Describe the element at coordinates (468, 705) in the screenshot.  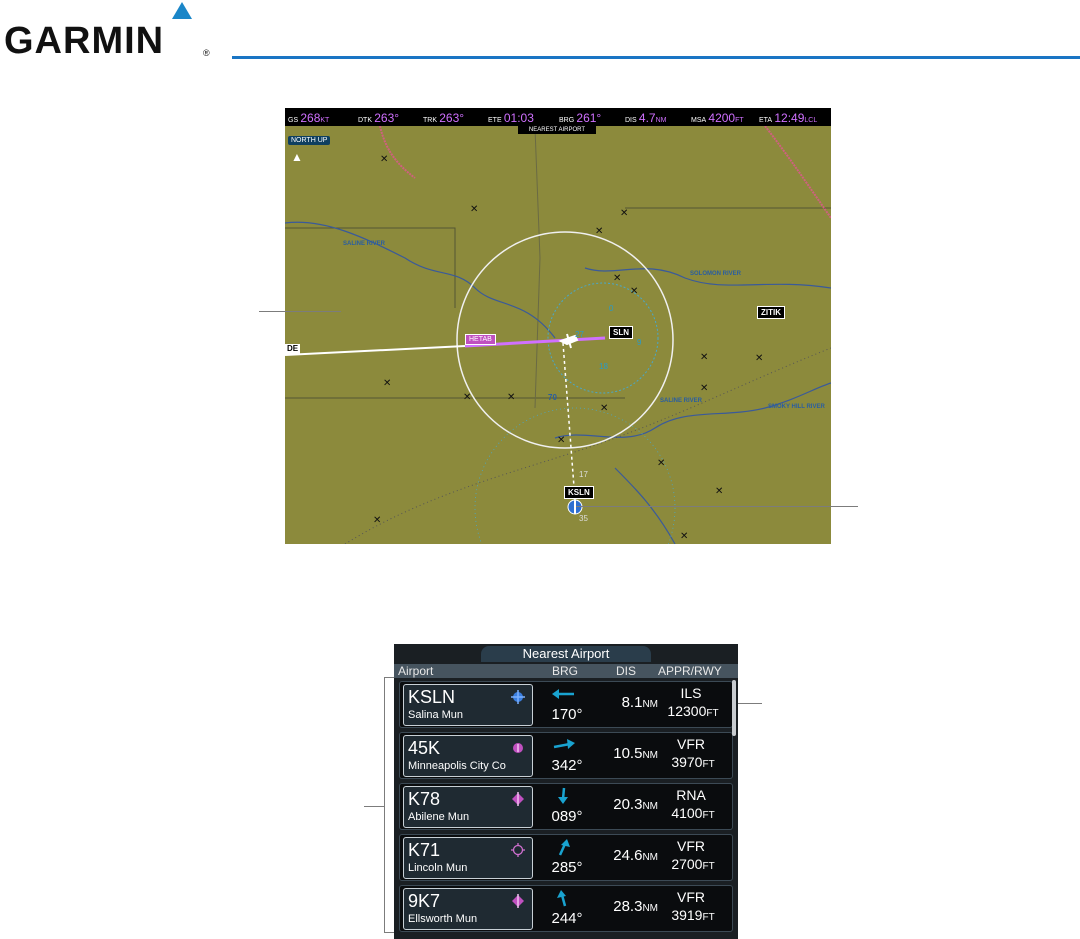
I see `airport-button: KSLN Salina Mun` at that location.